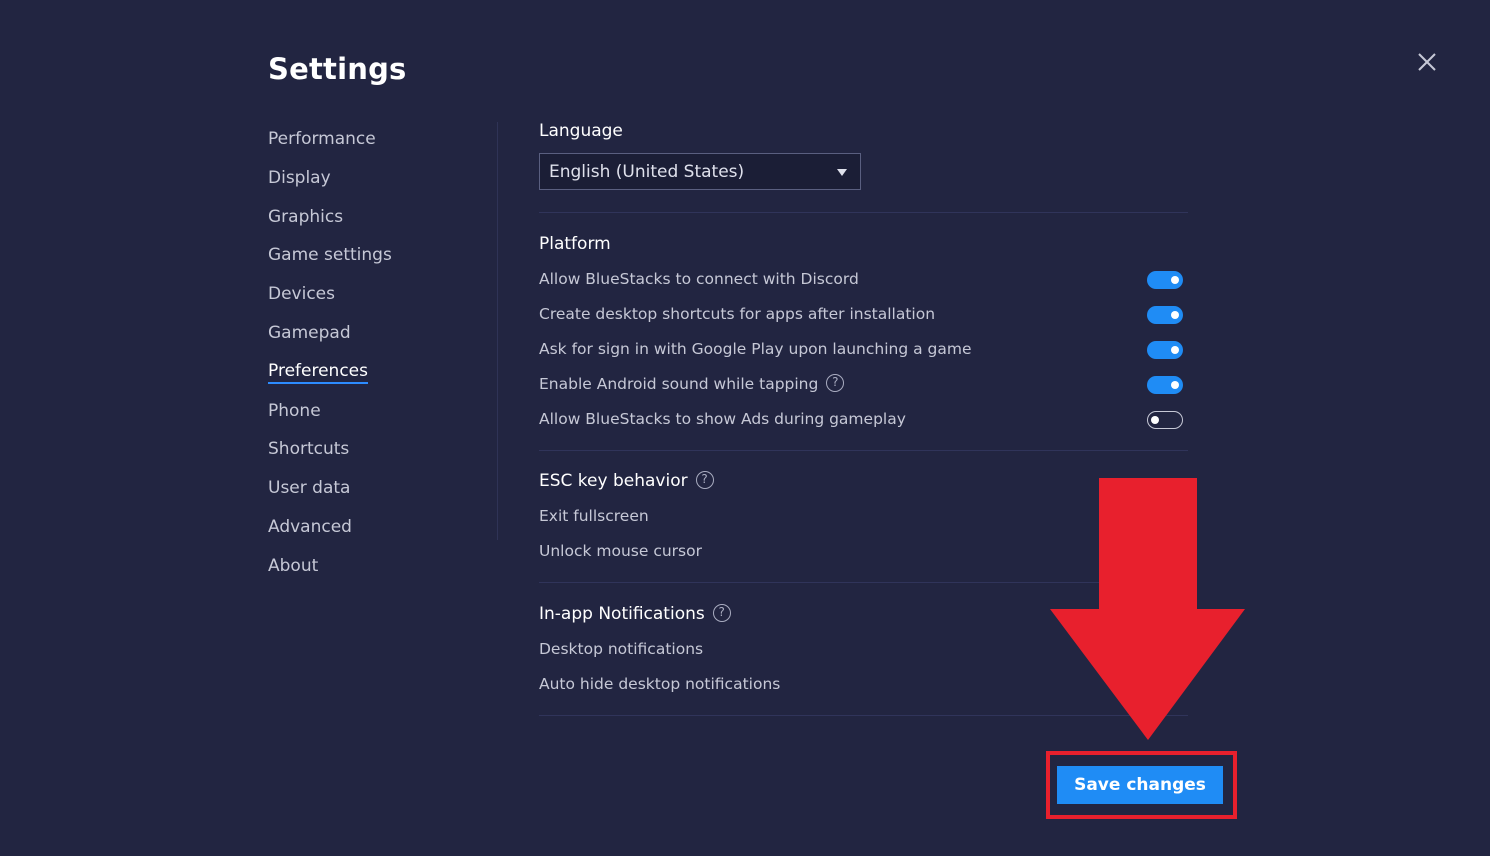 This screenshot has width=1490, height=856. Describe the element at coordinates (1165, 315) in the screenshot. I see `desktop-shortcuts-toggle` at that location.